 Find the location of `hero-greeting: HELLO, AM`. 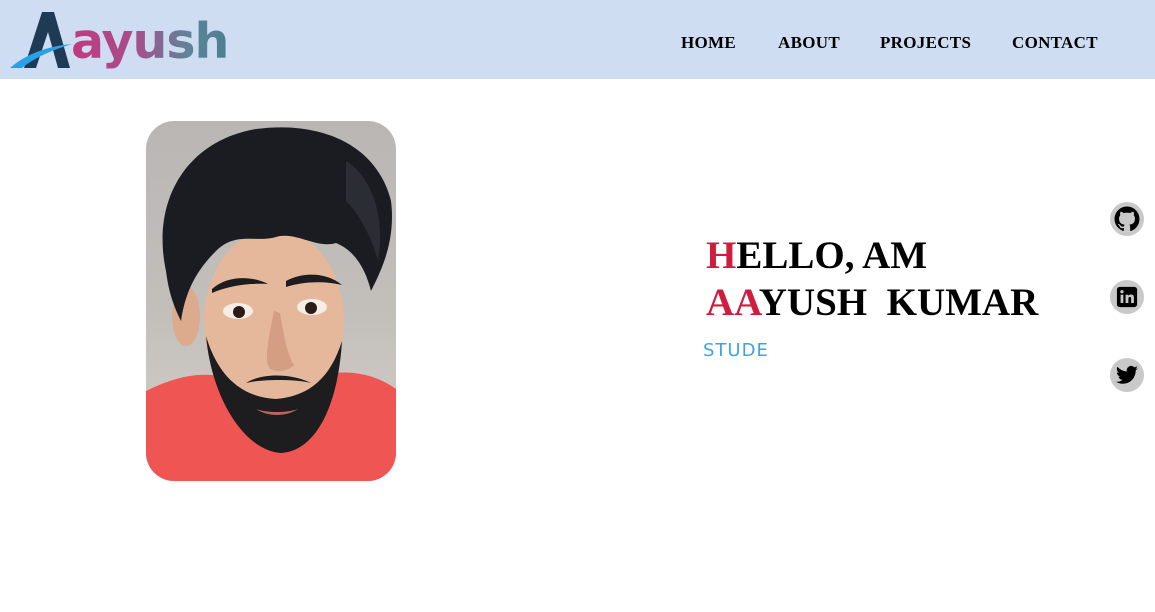

hero-greeting: HELLO, AM is located at coordinates (816, 256).